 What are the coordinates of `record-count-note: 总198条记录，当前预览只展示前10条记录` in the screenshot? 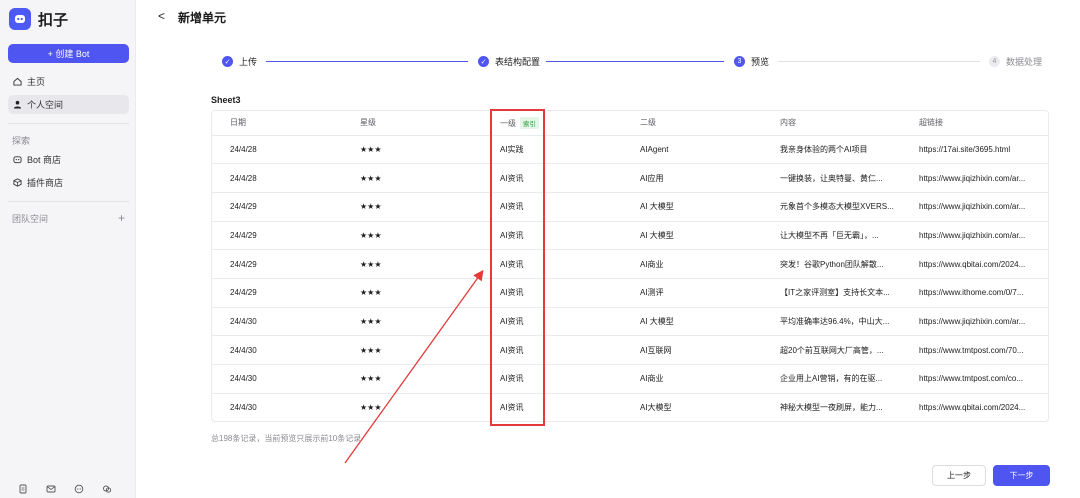 It's located at (286, 438).